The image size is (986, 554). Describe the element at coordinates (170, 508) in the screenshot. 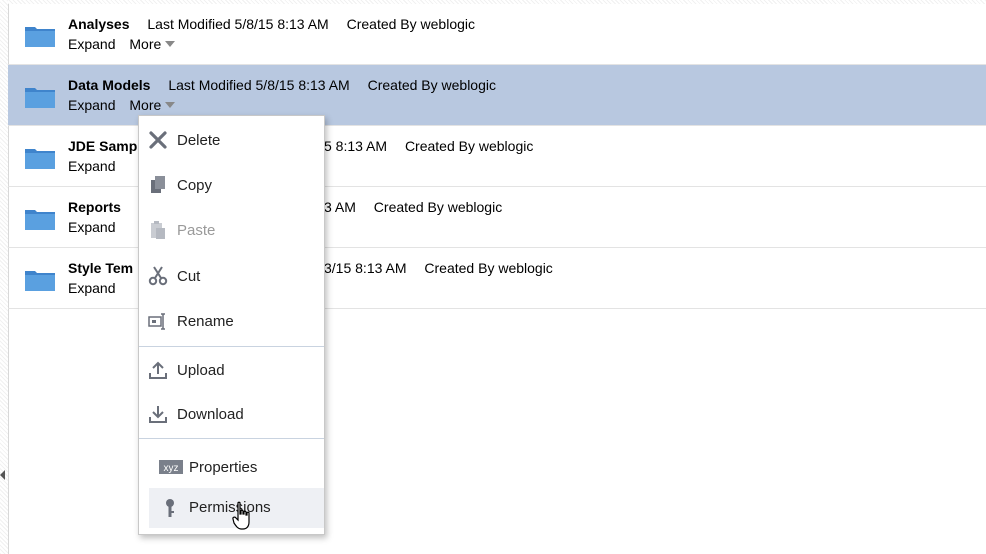

I see `key-icon` at that location.